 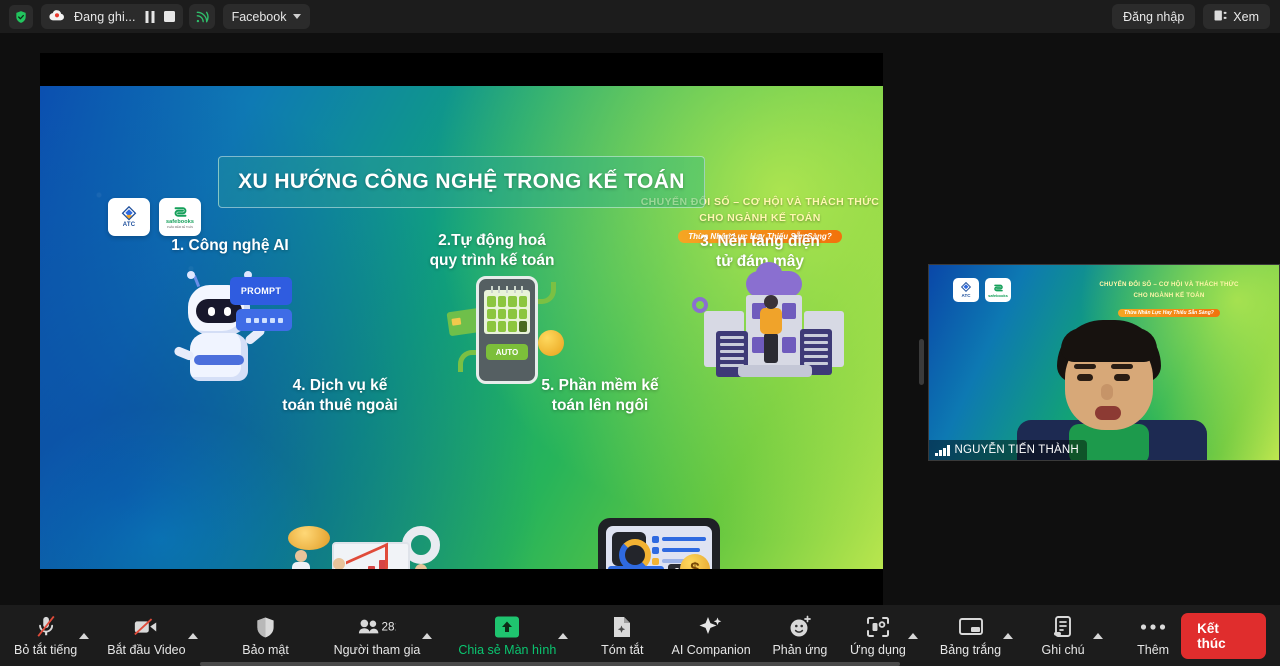 What do you see at coordinates (921, 362) in the screenshot?
I see `panel-resize-handle` at bounding box center [921, 362].